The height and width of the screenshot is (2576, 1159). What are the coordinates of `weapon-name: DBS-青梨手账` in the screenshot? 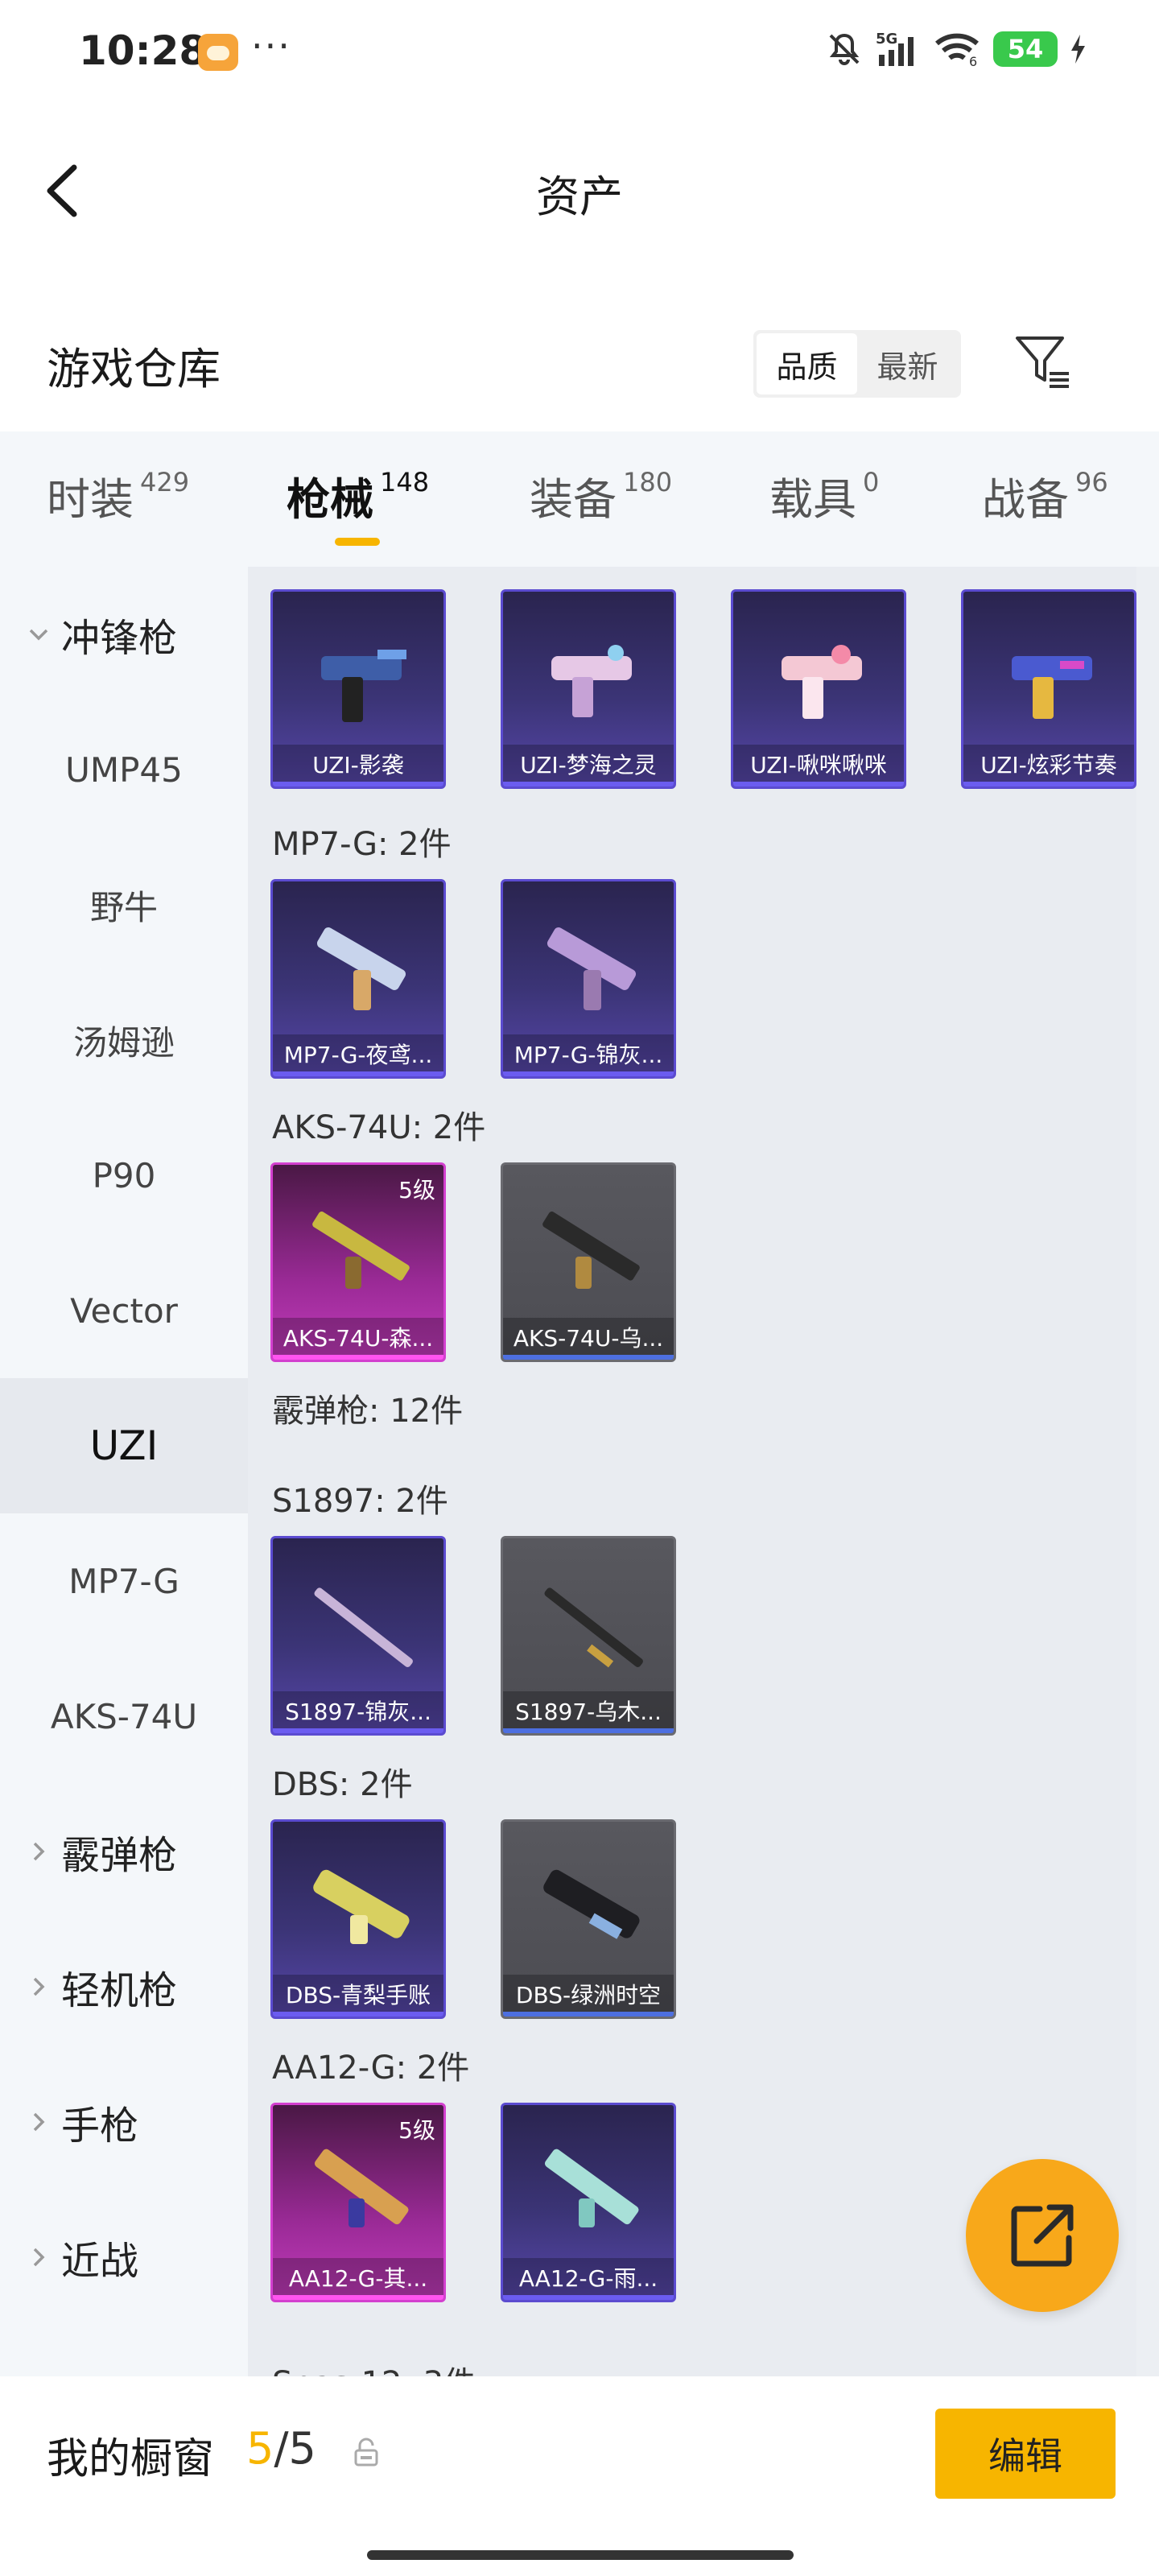 It's located at (358, 1996).